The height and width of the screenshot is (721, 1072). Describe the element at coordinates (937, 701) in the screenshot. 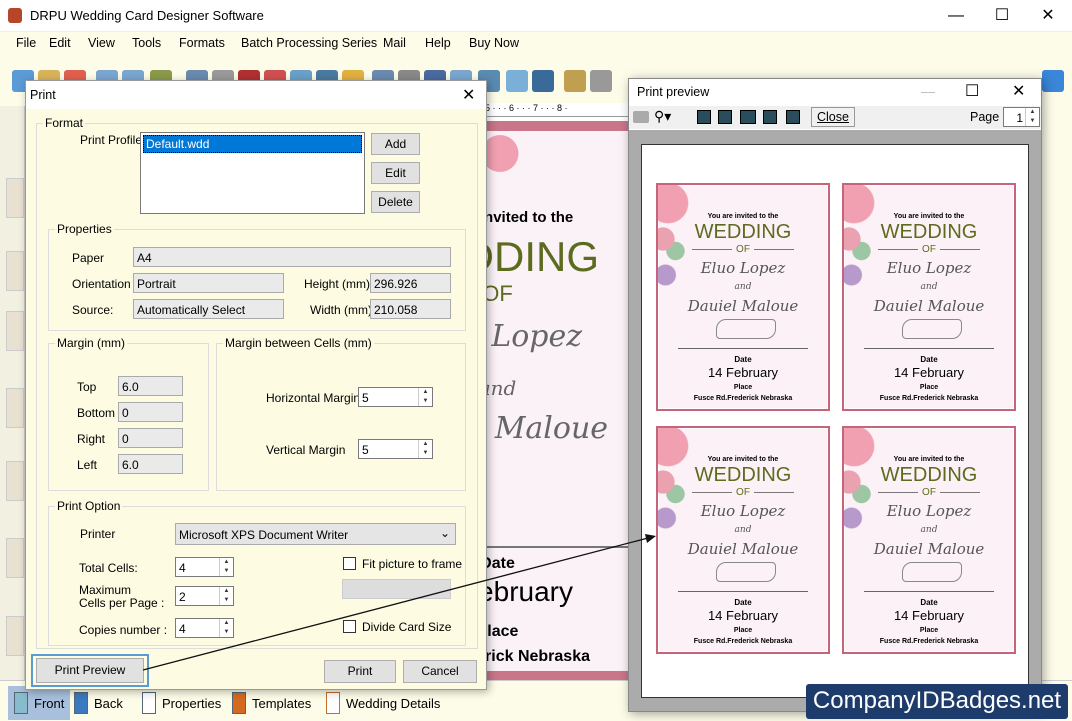

I see `watermark: CompanyIDBadges.net` at that location.